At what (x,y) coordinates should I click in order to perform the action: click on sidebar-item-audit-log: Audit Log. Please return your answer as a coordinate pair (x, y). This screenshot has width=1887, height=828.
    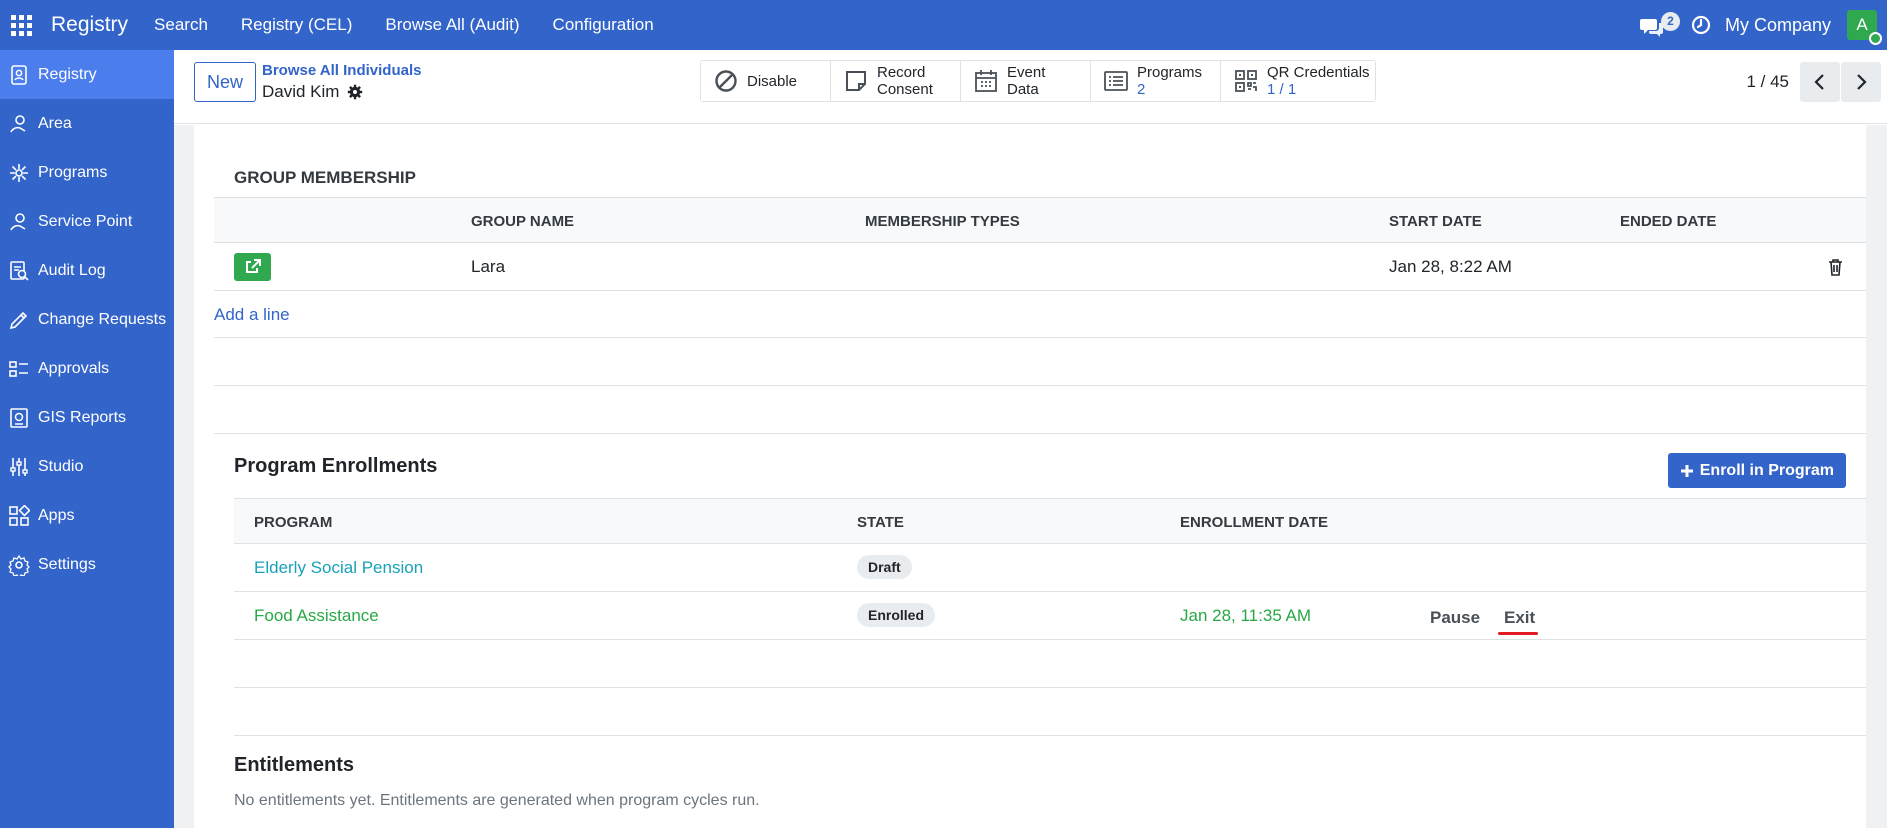
    Looking at the image, I should click on (87, 270).